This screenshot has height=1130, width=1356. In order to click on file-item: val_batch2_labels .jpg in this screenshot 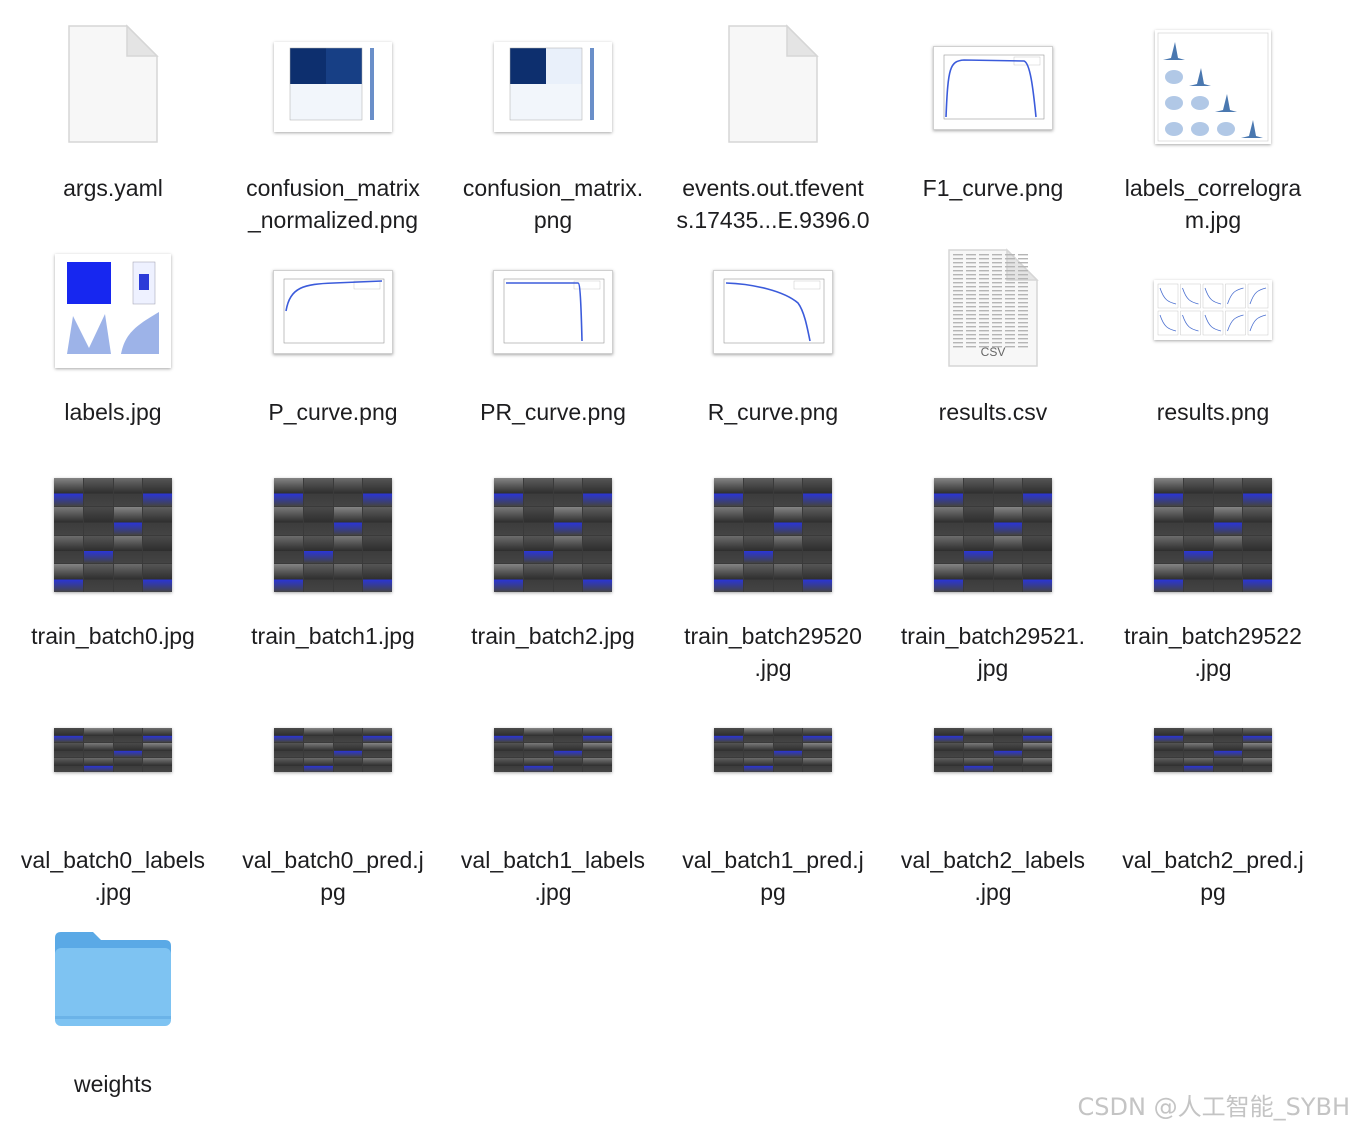, I will do `click(993, 794)`.